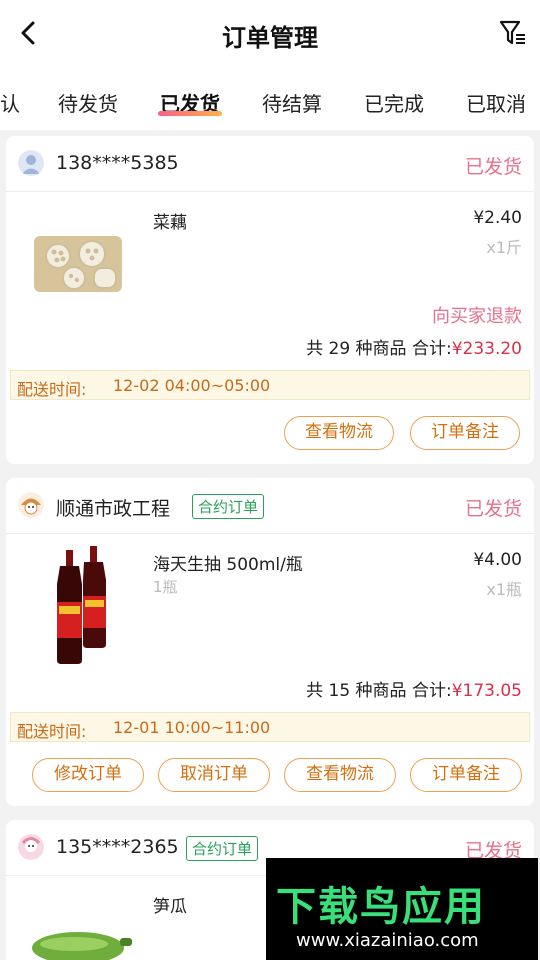 The width and height of the screenshot is (540, 960). I want to click on order-header: 顺通市政工程 合约订单 已发货, so click(270, 506).